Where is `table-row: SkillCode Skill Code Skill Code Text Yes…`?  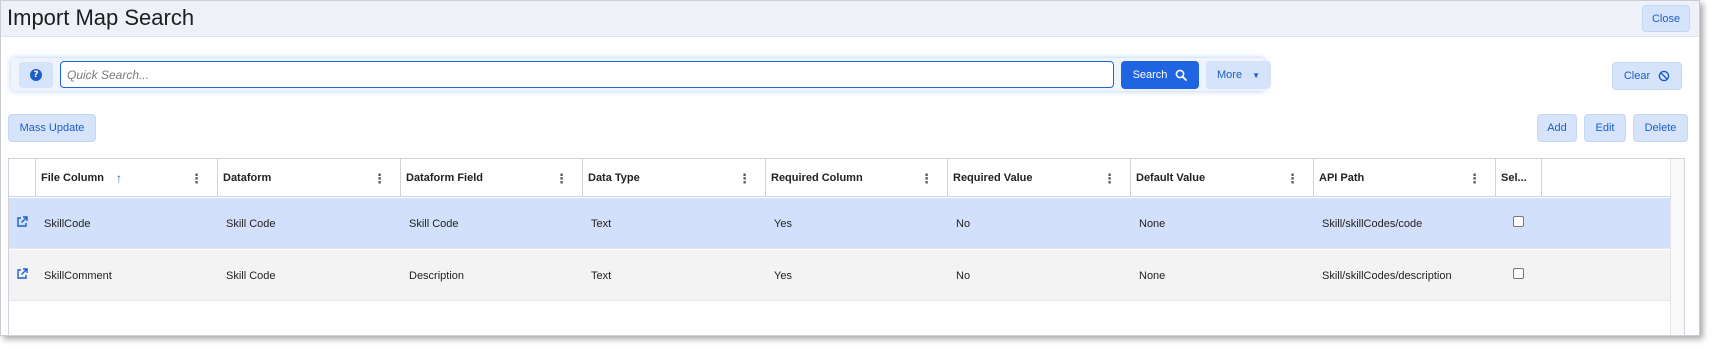
table-row: SkillCode Skill Code Skill Code Text Yes… is located at coordinates (846, 223).